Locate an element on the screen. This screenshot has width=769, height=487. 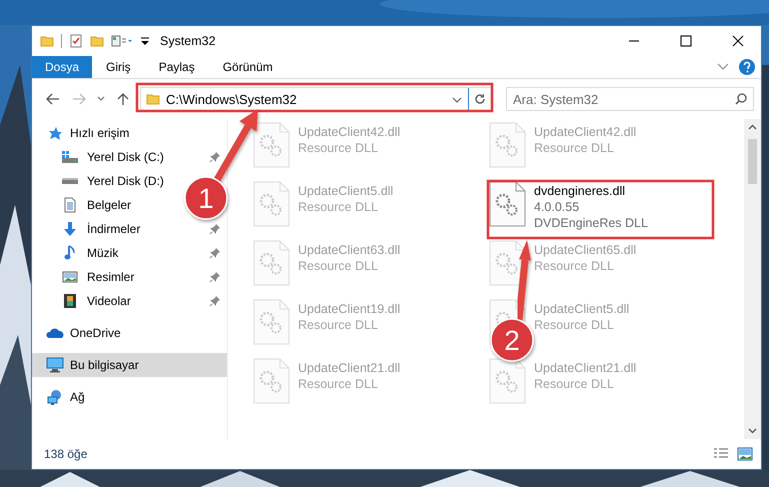
search-icon is located at coordinates (741, 99).